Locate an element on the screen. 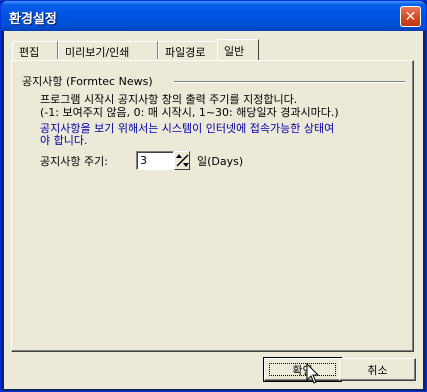 The height and width of the screenshot is (392, 427). tab-label: 파일경로 is located at coordinates (185, 52).